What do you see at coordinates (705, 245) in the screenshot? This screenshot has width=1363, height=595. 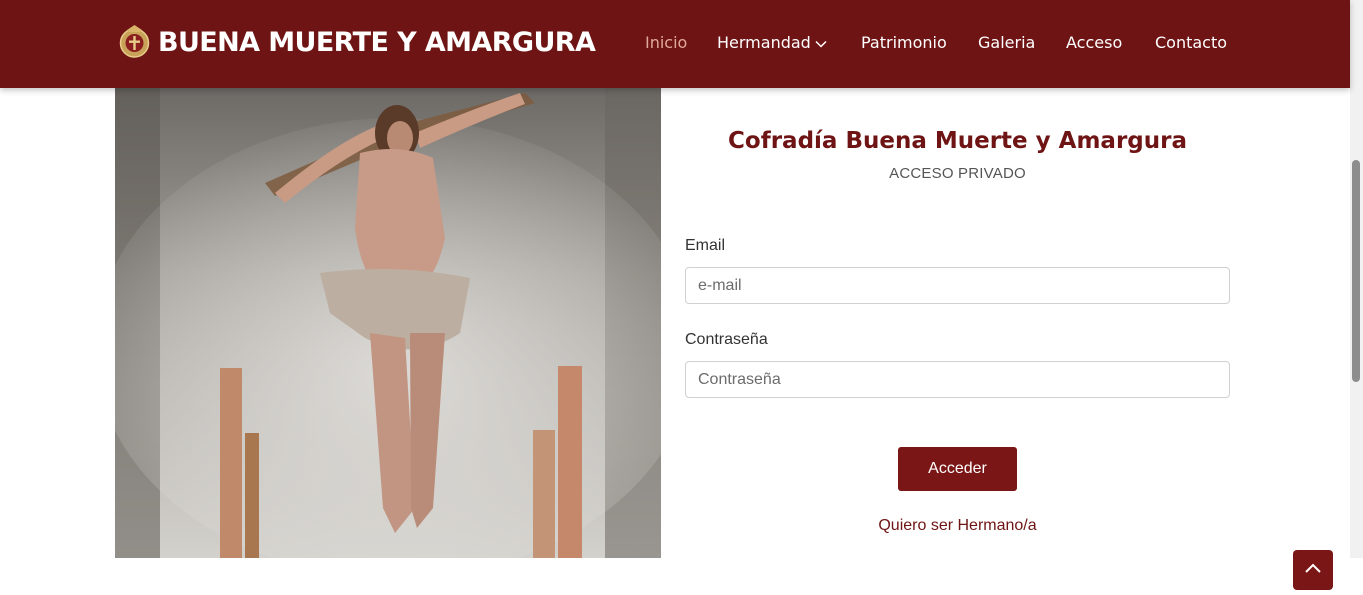 I see `email-label: Email` at bounding box center [705, 245].